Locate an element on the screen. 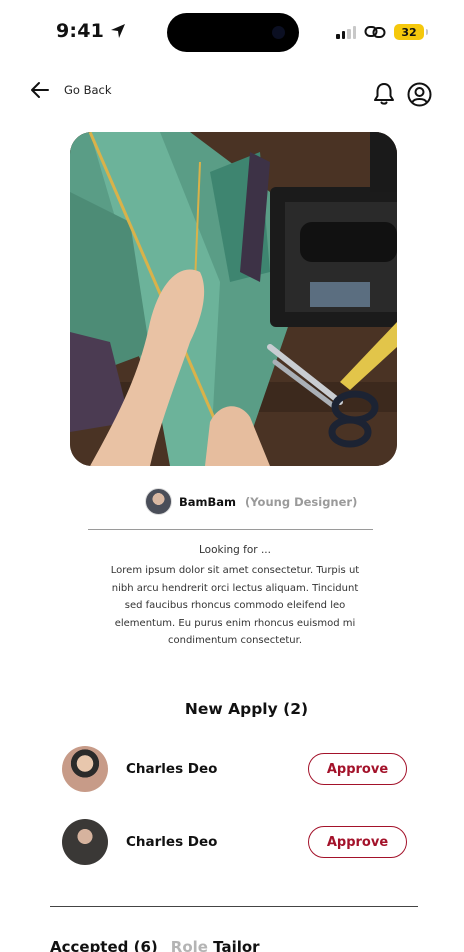 The width and height of the screenshot is (464, 952). dynamic-island is located at coordinates (233, 32).